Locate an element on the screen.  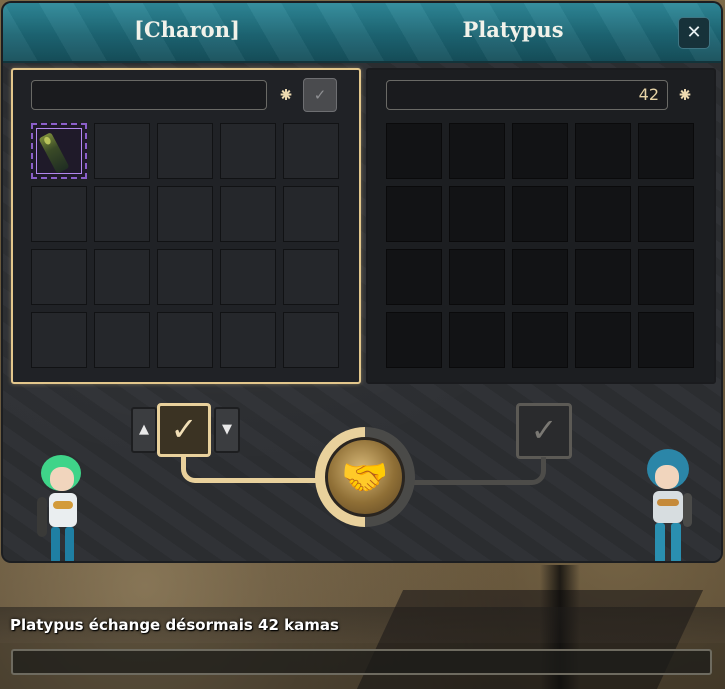
weapon-icon is located at coordinates (54, 153).